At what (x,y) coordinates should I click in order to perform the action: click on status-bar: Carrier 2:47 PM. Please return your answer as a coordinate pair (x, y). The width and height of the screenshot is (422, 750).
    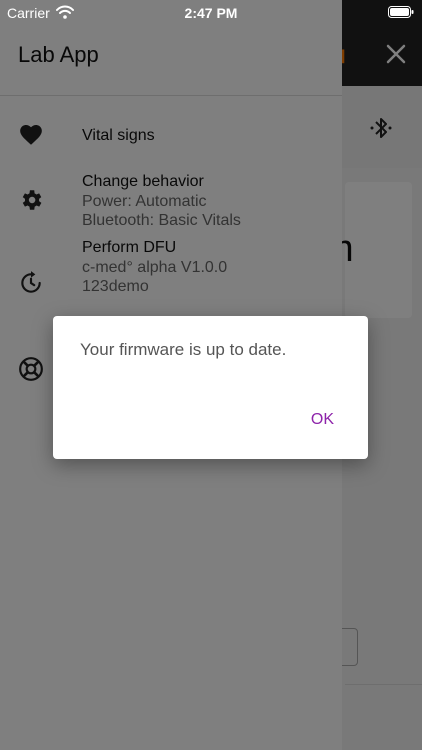
    Looking at the image, I should click on (211, 13).